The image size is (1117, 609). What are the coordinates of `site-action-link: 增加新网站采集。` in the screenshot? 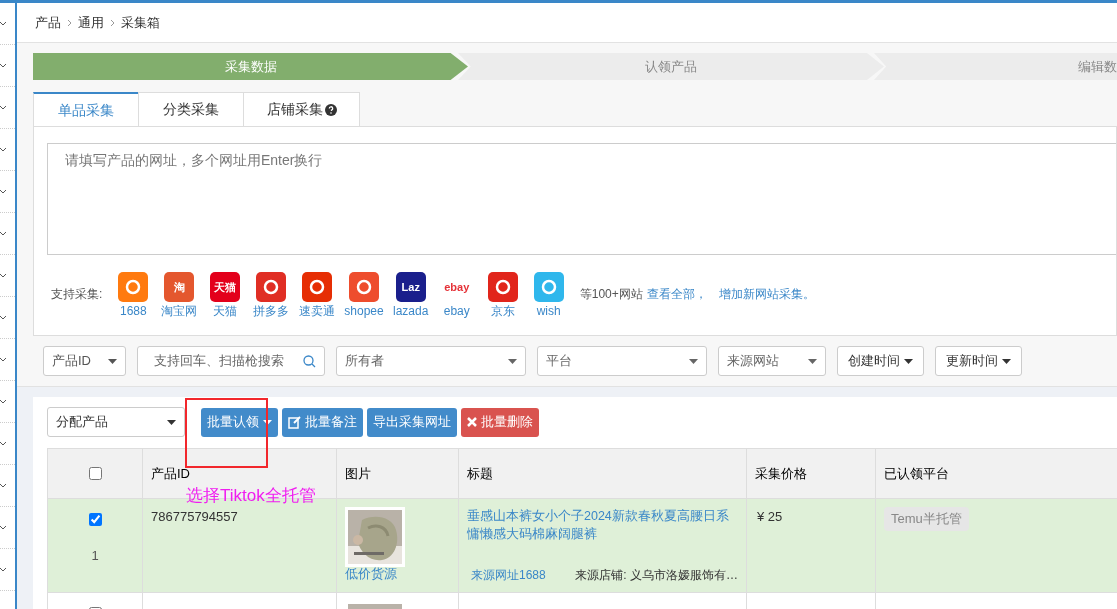 It's located at (766, 294).